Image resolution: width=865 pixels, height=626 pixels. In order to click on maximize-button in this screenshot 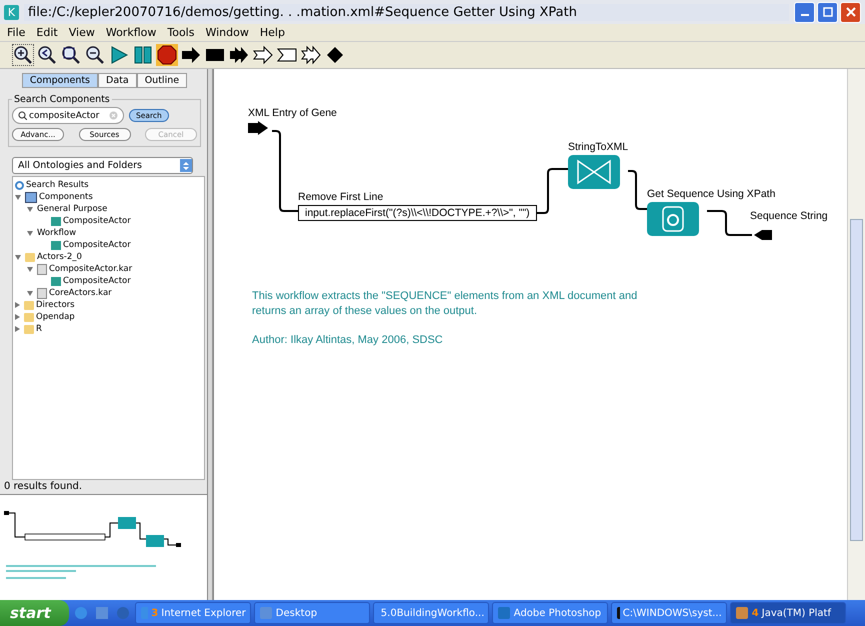, I will do `click(827, 12)`.